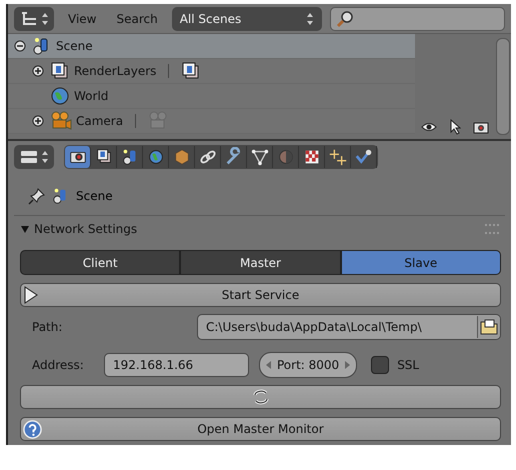  What do you see at coordinates (29, 157) in the screenshot?
I see `panels-icon` at bounding box center [29, 157].